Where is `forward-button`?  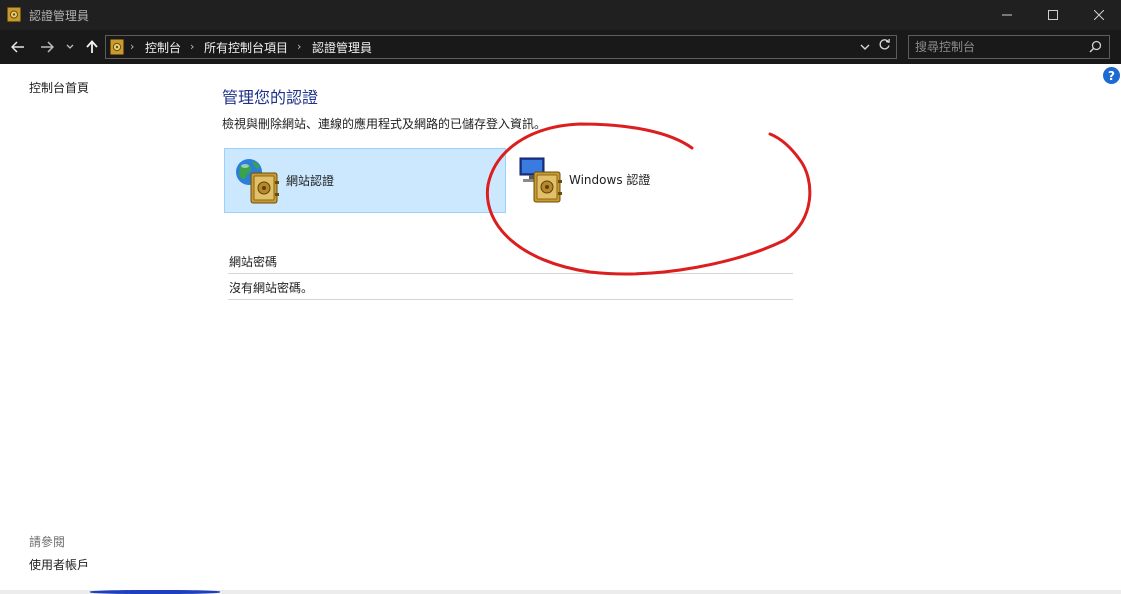
forward-button is located at coordinates (47, 47).